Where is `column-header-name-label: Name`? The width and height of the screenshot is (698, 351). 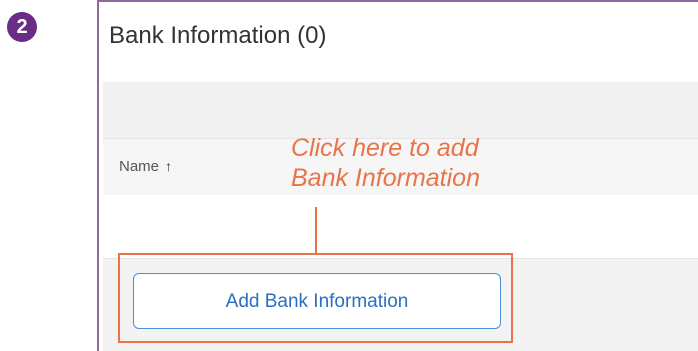 column-header-name-label: Name is located at coordinates (139, 166).